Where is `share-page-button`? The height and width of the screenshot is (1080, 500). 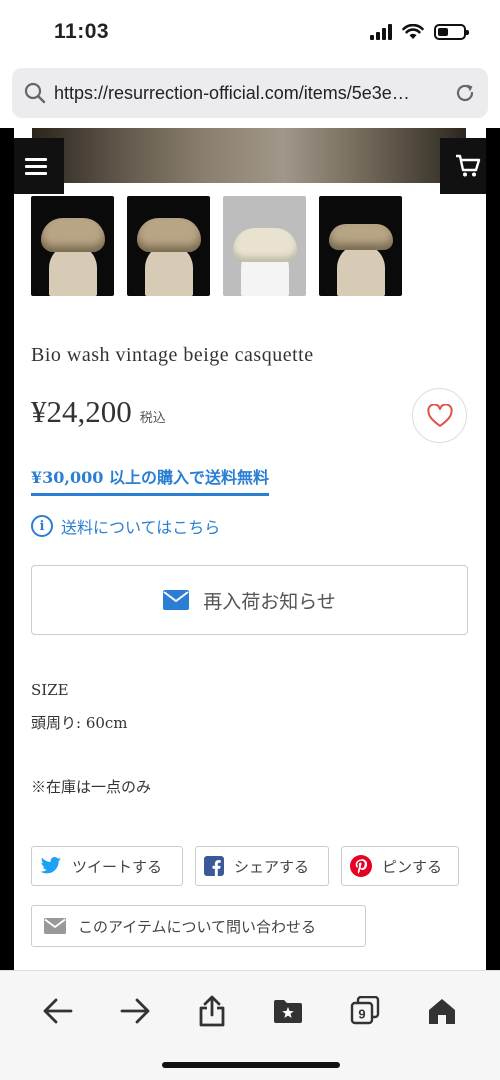
share-page-button is located at coordinates (212, 1011).